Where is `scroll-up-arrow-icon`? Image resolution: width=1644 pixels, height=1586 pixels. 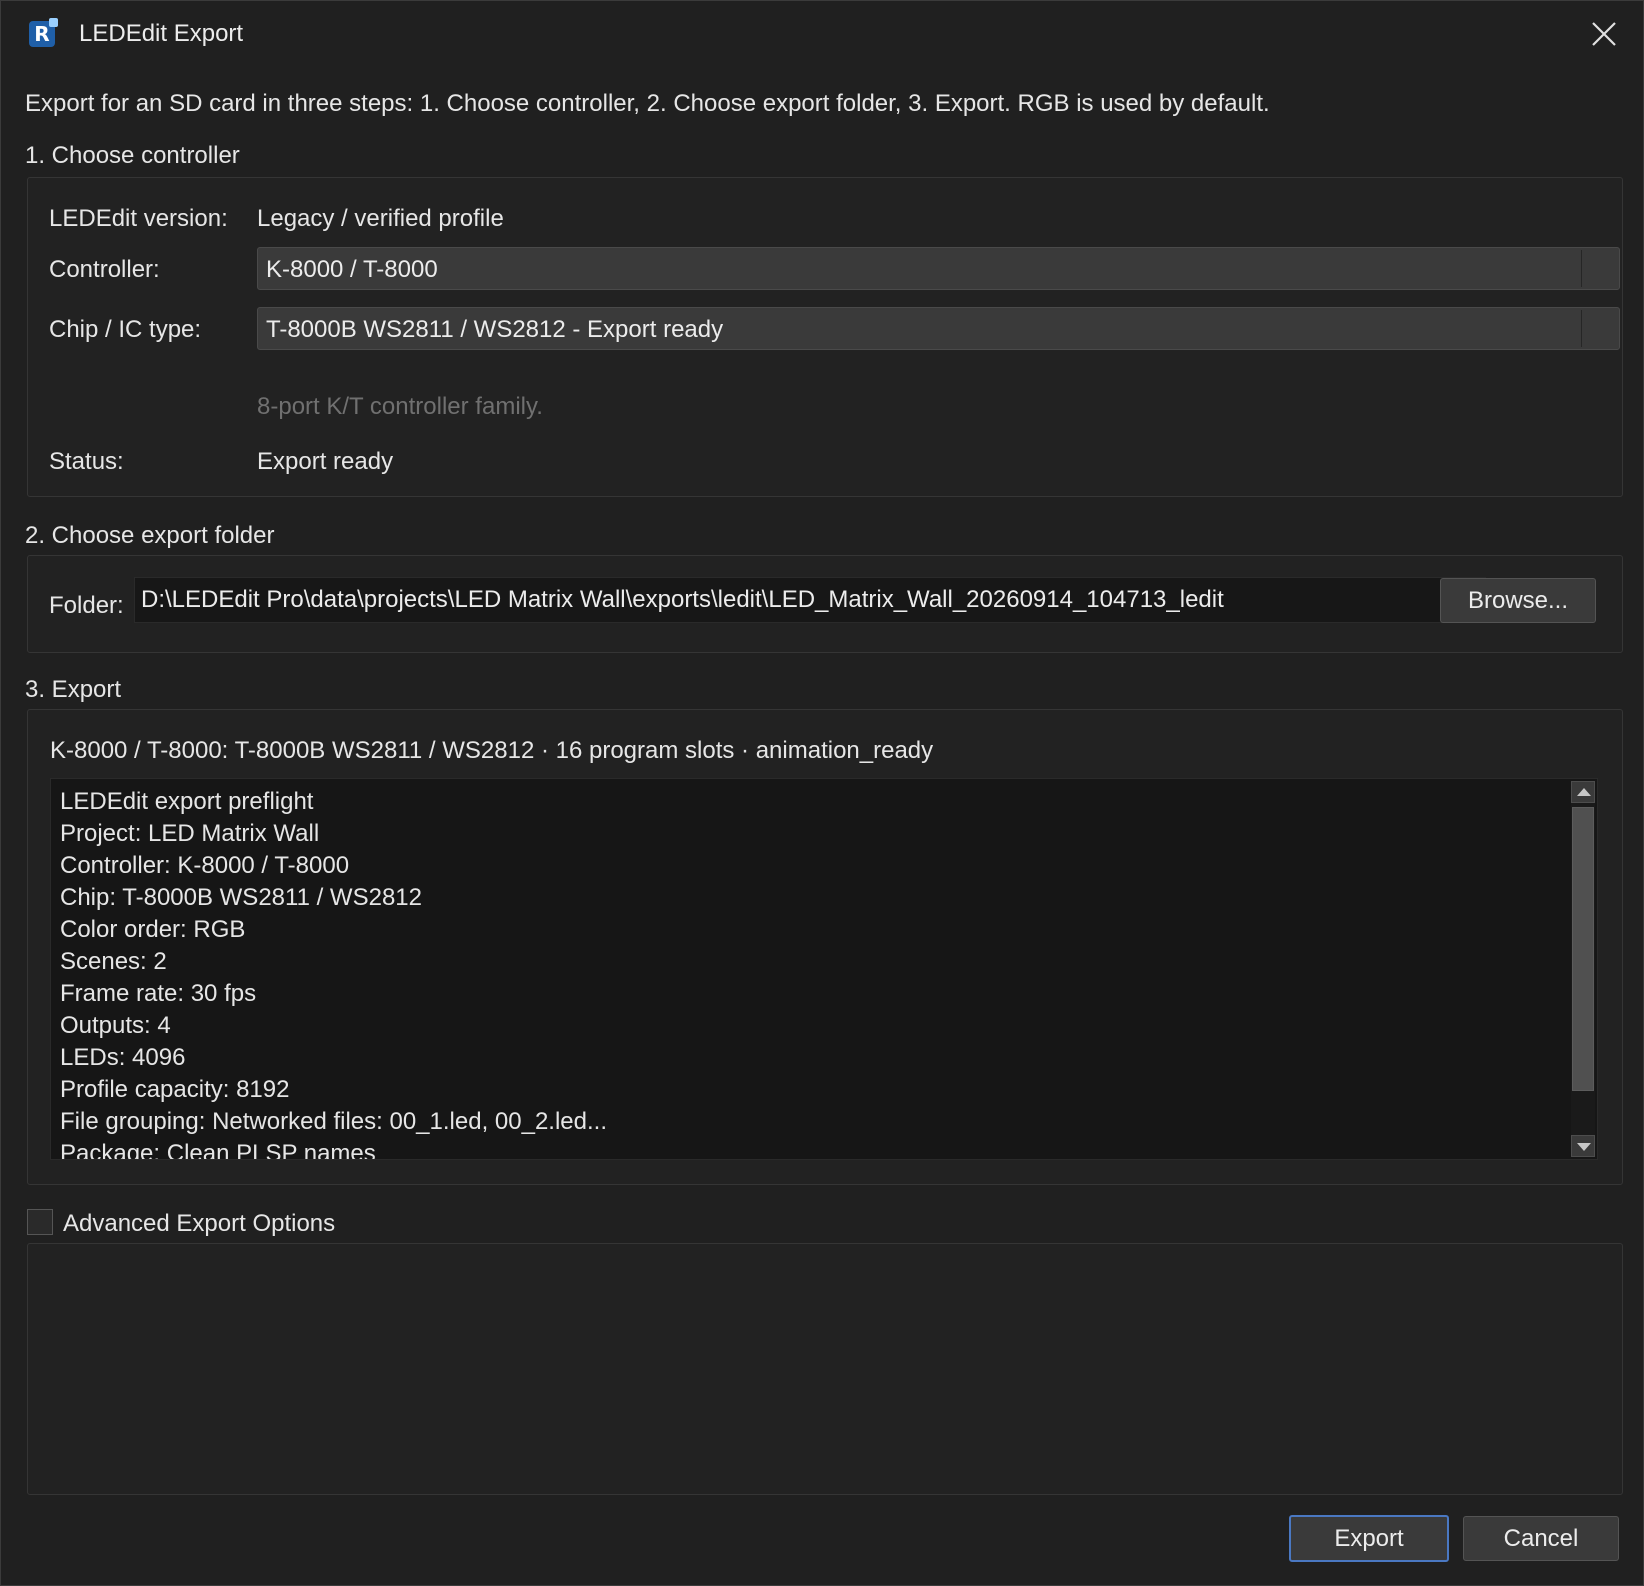
scroll-up-arrow-icon is located at coordinates (1583, 792).